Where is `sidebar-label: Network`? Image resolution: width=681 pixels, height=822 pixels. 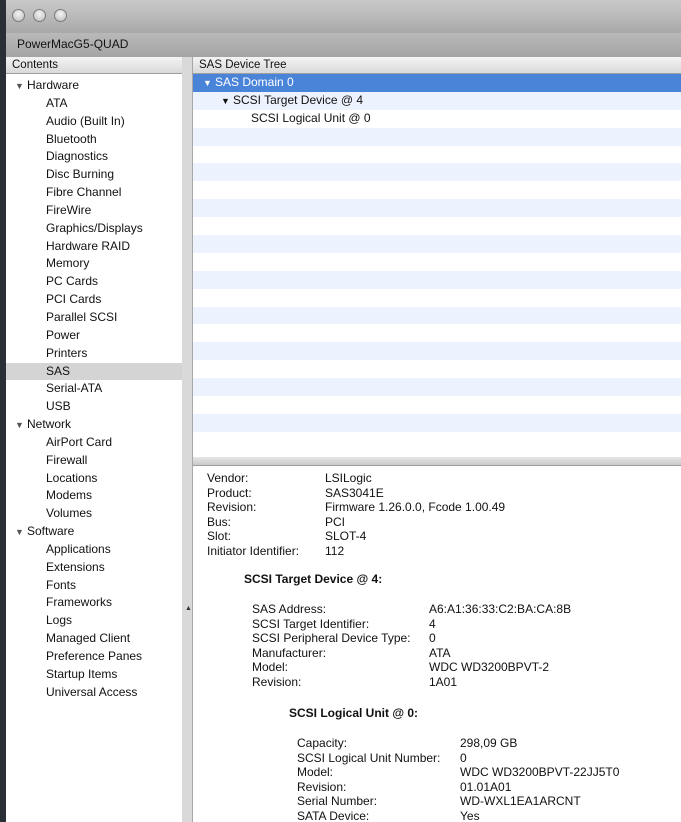 sidebar-label: Network is located at coordinates (49, 424).